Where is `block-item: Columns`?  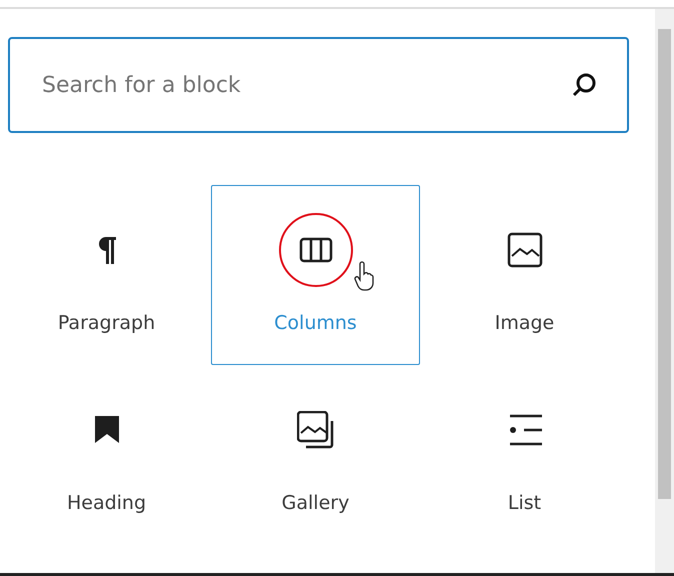 block-item: Columns is located at coordinates (315, 275).